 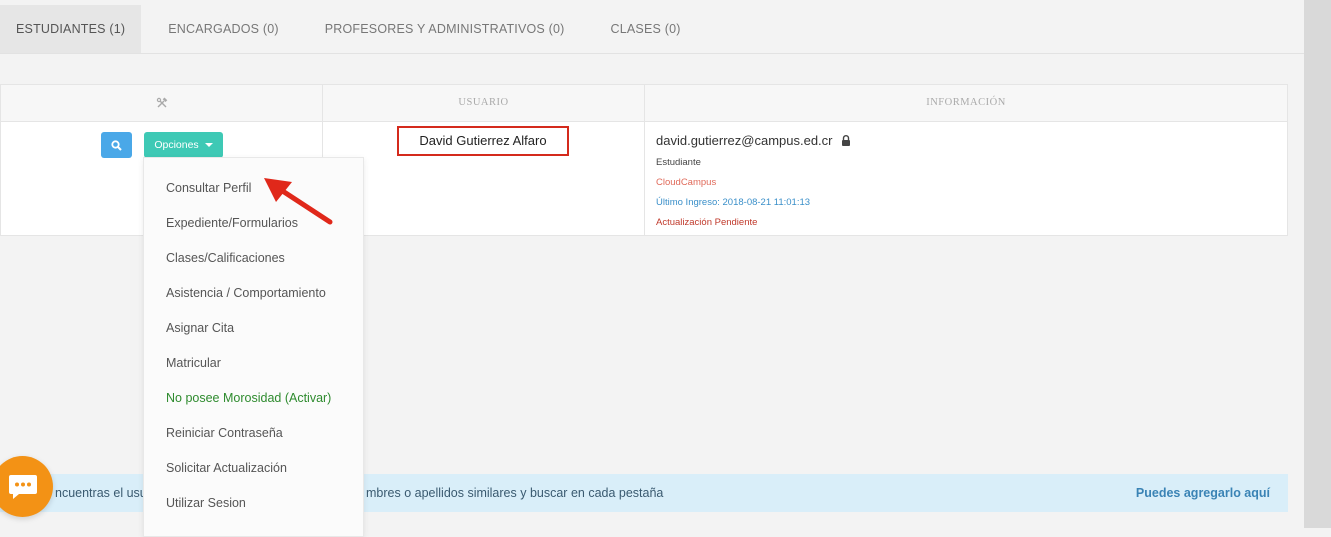 What do you see at coordinates (1203, 493) in the screenshot?
I see `add-user-link: Puedes agregarlo aquí` at bounding box center [1203, 493].